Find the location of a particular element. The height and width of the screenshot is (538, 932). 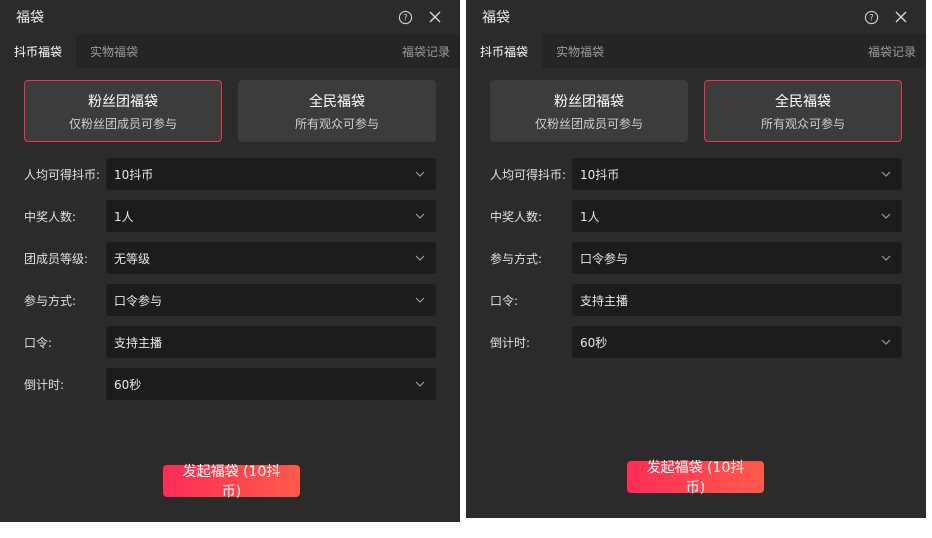

field-value: 无等级 is located at coordinates (132, 258).